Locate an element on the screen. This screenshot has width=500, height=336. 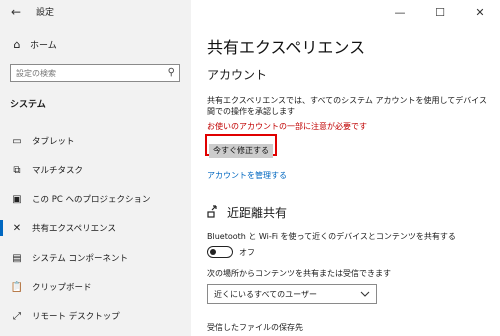
nearby-share-toggle-row: オフ is located at coordinates (231, 252).